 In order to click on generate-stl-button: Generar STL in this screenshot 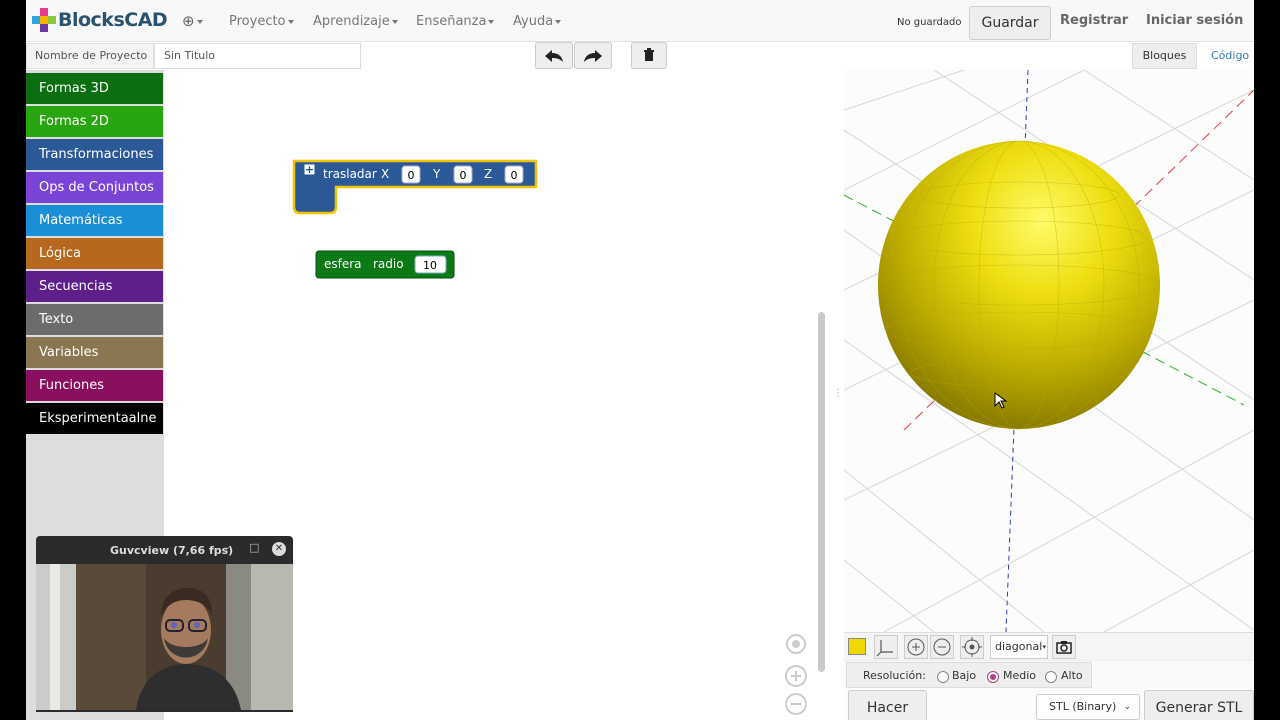, I will do `click(1199, 705)`.